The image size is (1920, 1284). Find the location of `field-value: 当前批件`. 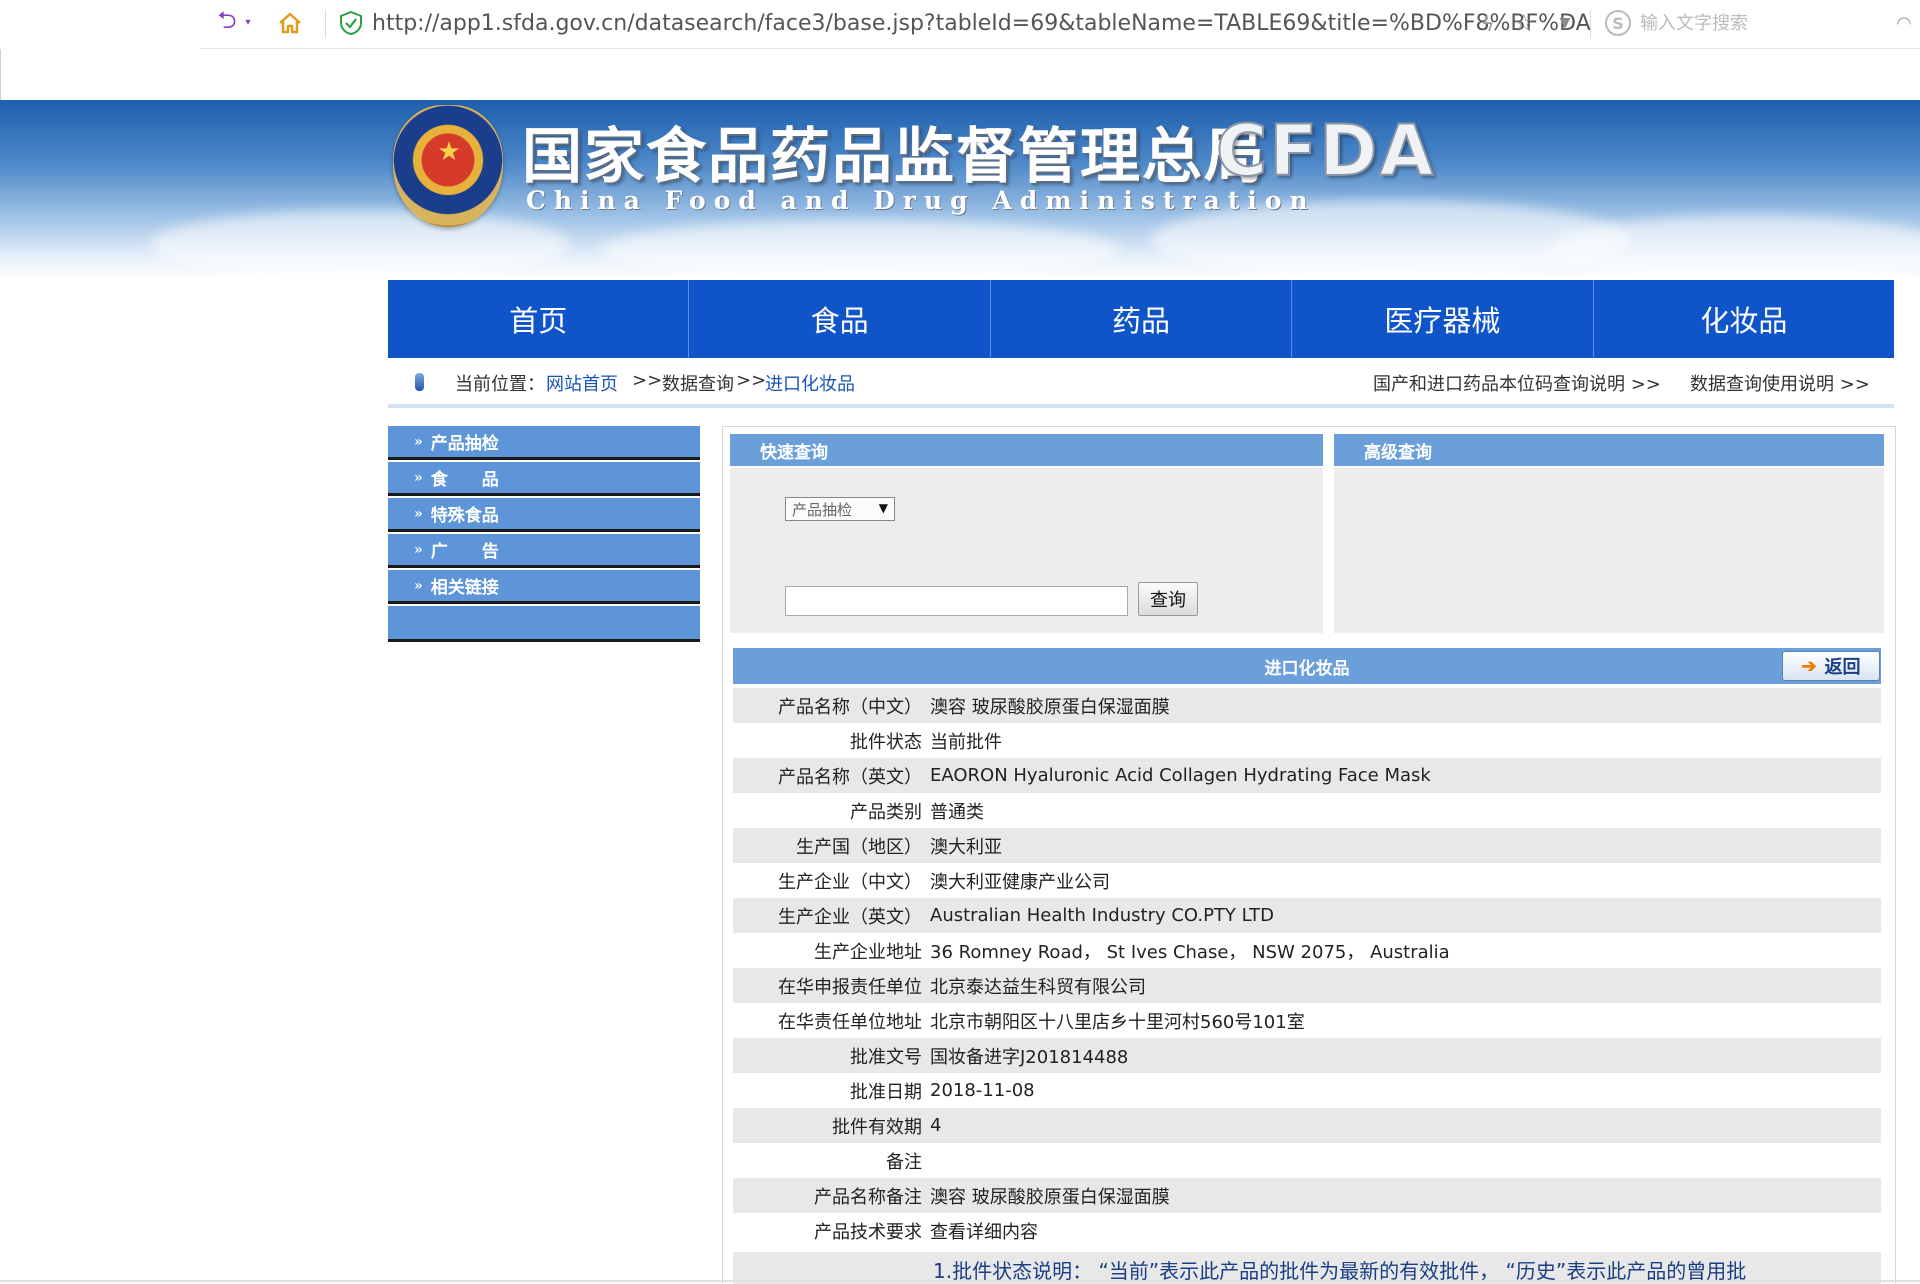

field-value: 当前批件 is located at coordinates (966, 742).